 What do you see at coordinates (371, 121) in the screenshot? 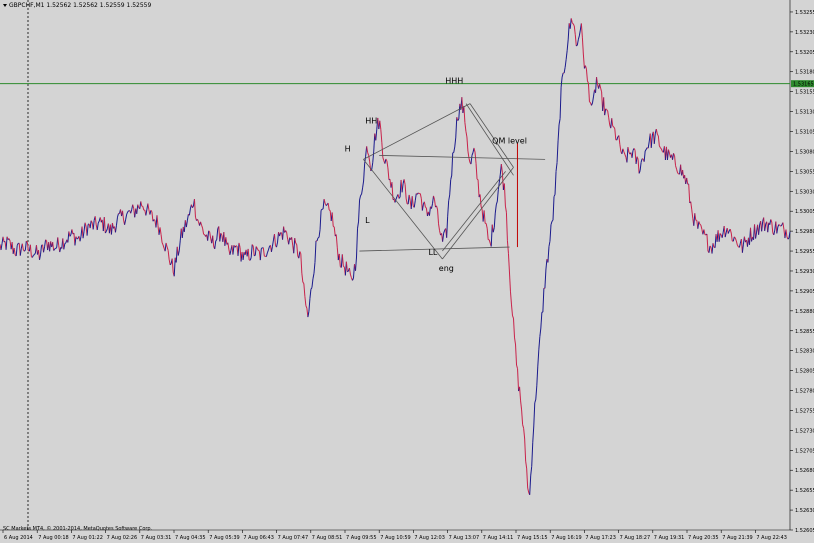
I see `annotation-label: HH` at bounding box center [371, 121].